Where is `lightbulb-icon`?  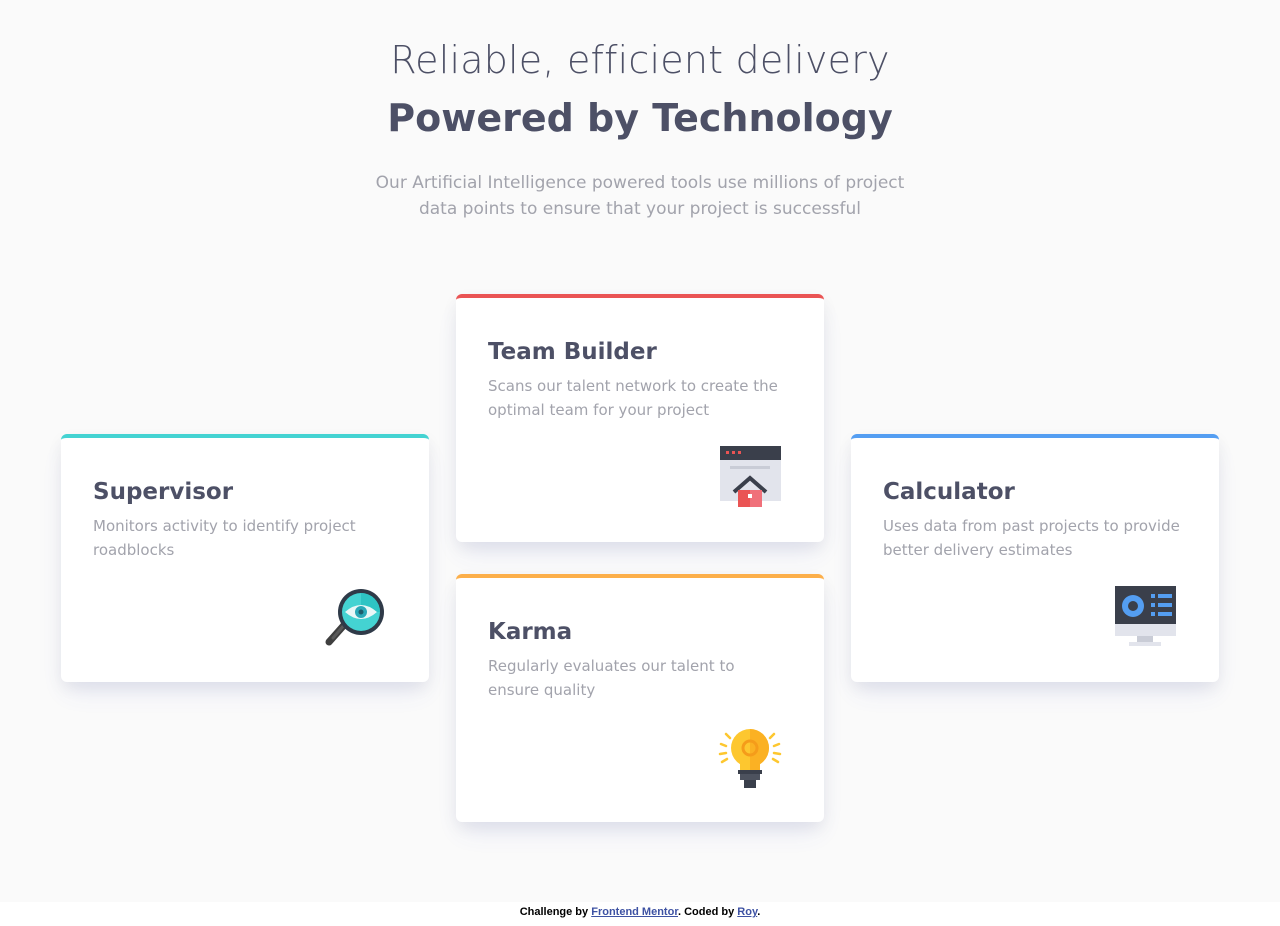 lightbulb-icon is located at coordinates (750, 758).